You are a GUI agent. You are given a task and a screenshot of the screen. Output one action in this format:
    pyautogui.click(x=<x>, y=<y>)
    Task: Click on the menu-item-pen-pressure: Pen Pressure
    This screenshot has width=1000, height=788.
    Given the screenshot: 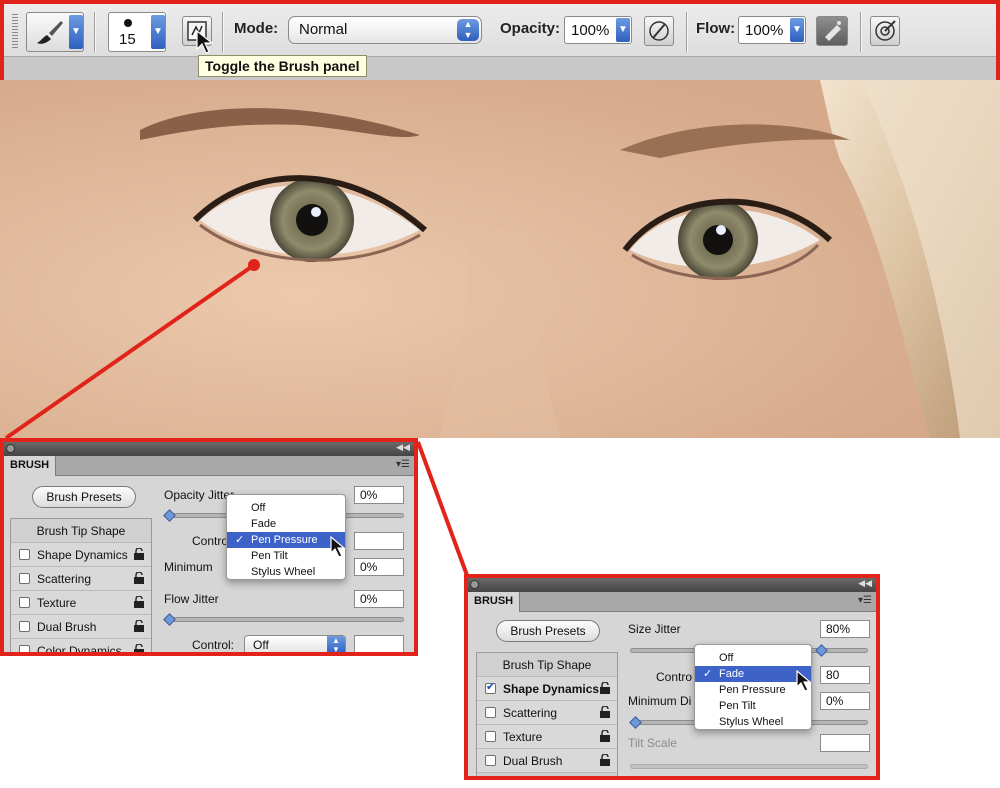 What is the action you would take?
    pyautogui.click(x=753, y=690)
    